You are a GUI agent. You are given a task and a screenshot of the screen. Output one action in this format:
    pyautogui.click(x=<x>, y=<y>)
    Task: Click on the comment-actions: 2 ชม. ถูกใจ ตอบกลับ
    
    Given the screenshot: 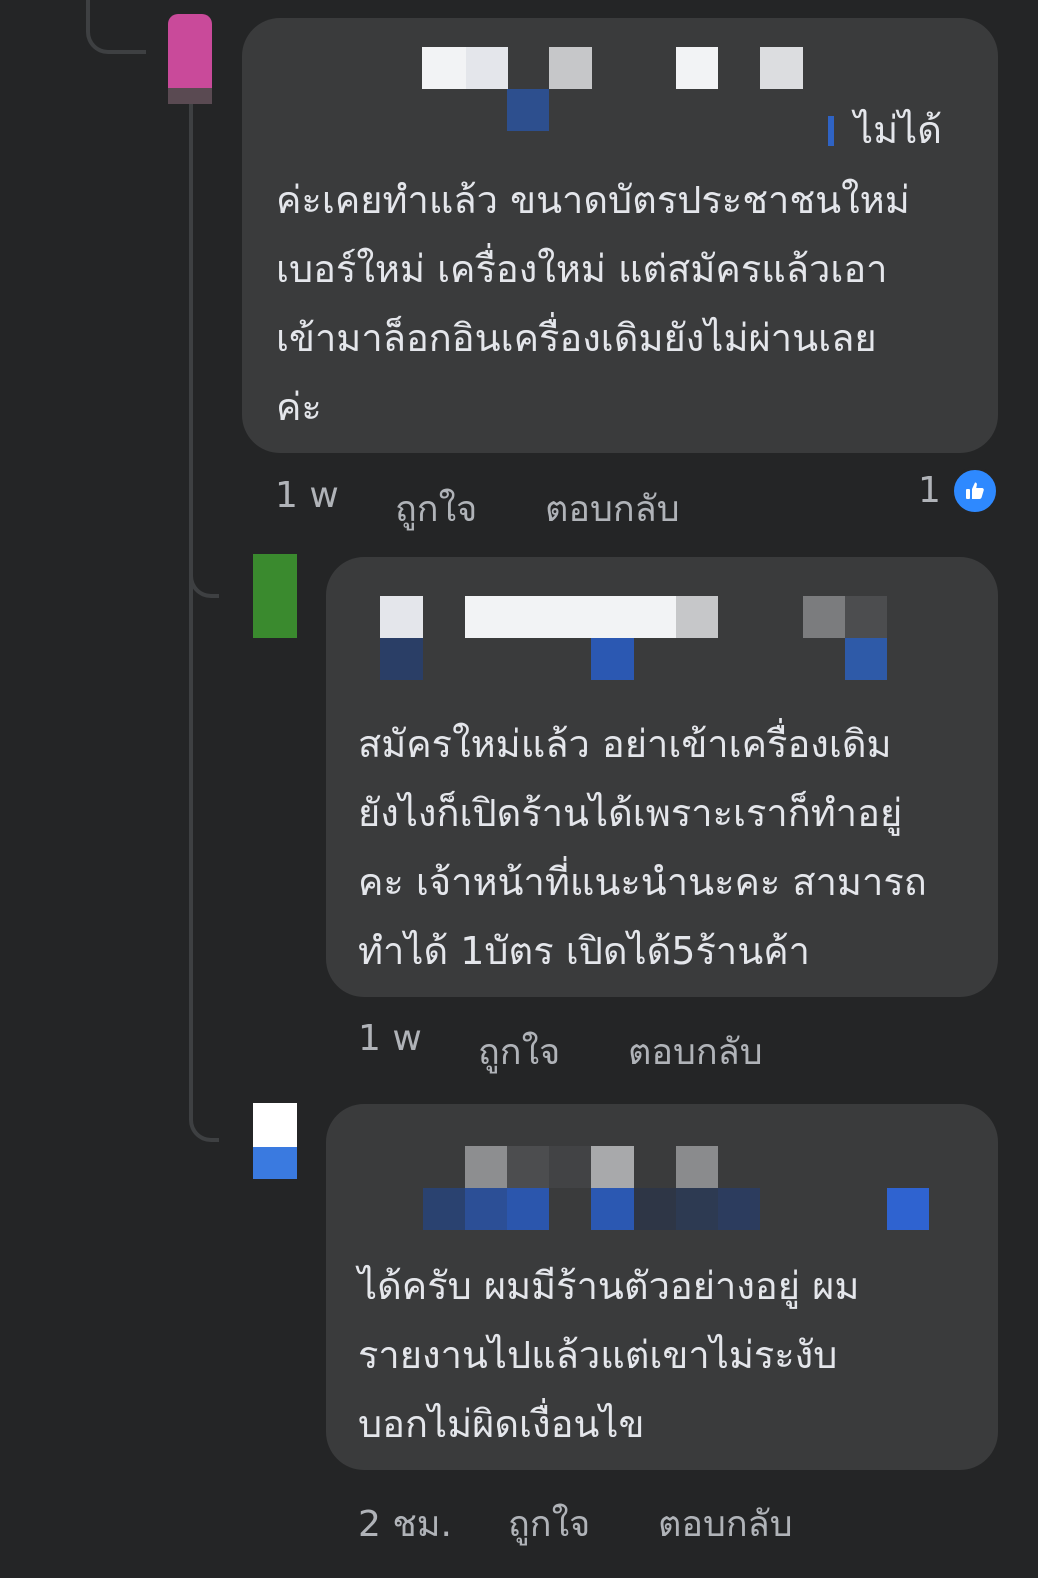 What is the action you would take?
    pyautogui.click(x=598, y=1520)
    